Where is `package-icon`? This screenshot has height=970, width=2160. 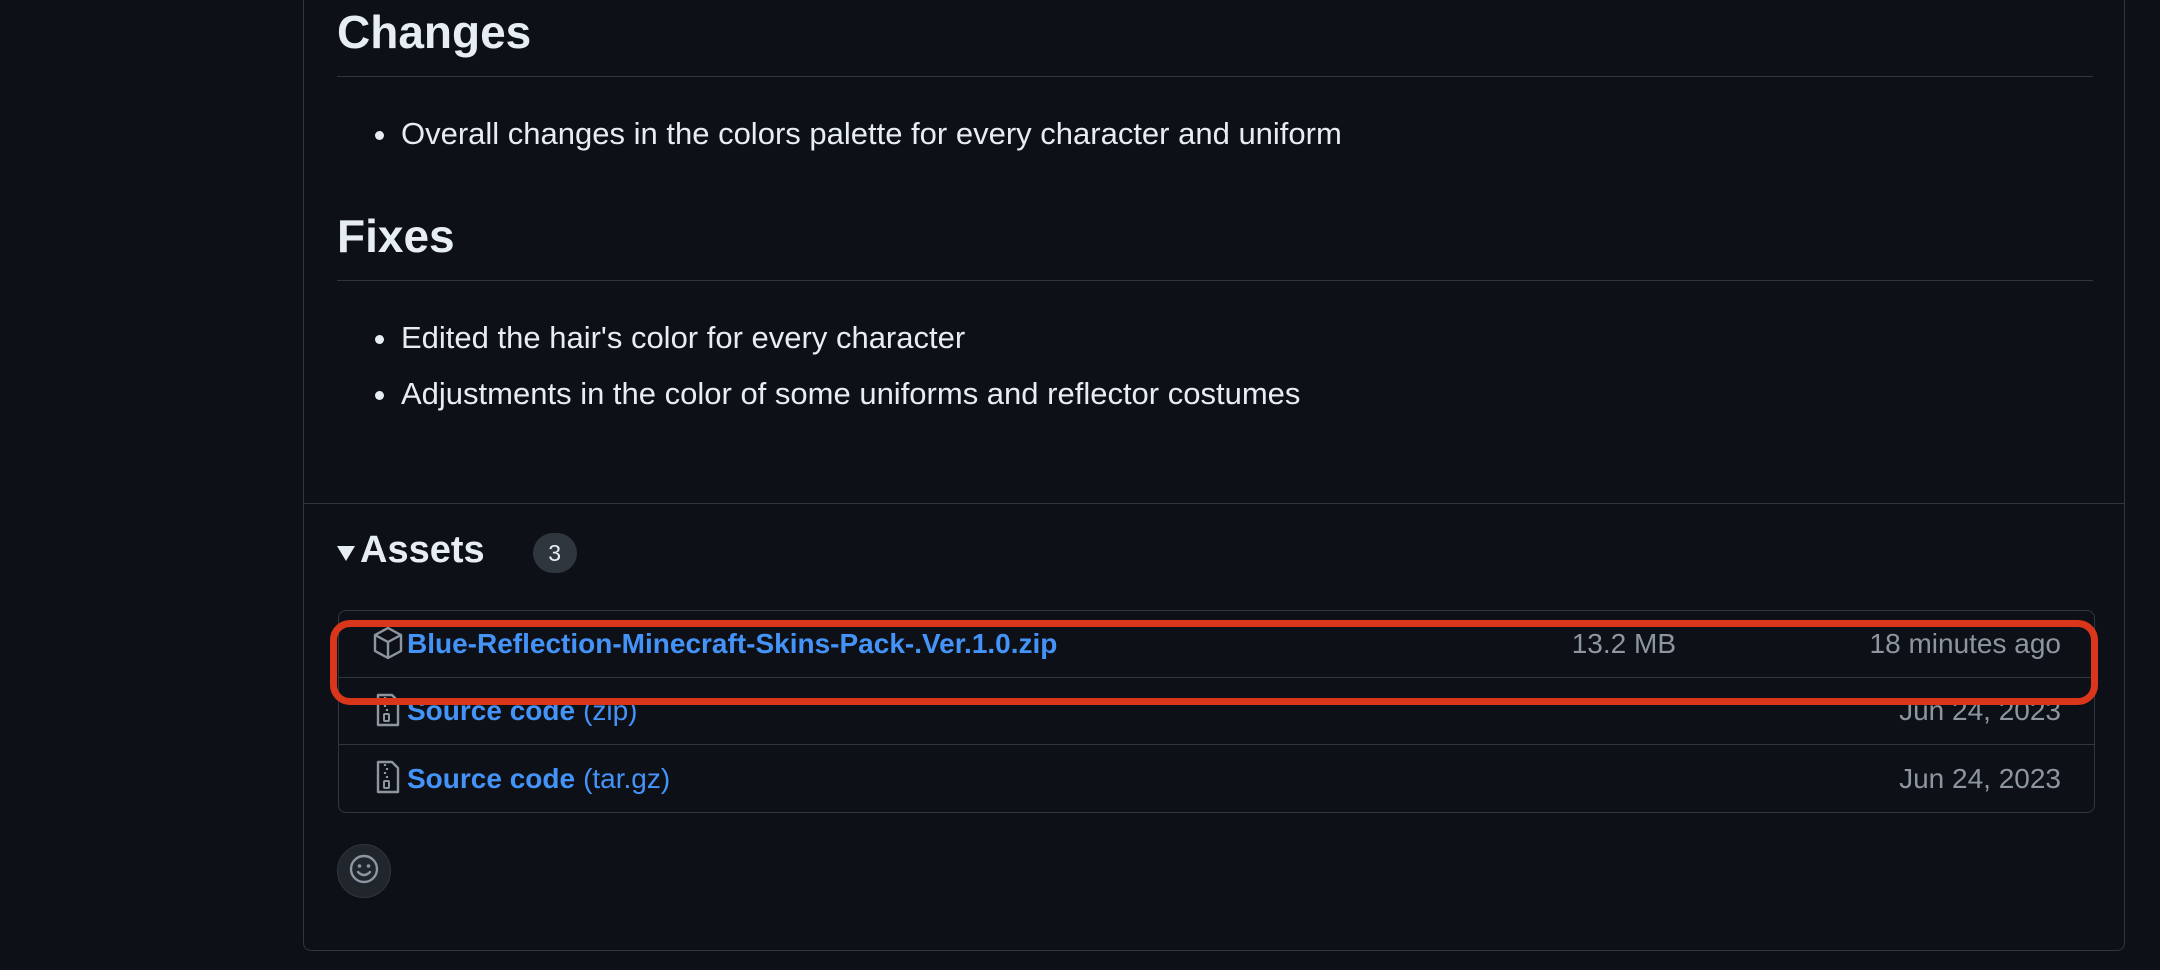 package-icon is located at coordinates (388, 643).